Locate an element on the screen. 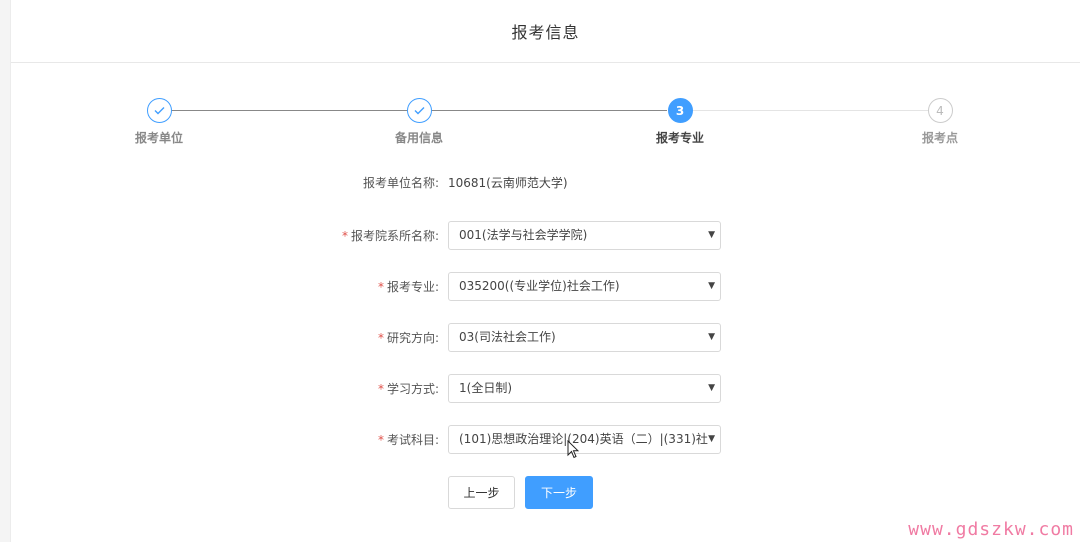  step-1: 报考单位 is located at coordinates (159, 122).